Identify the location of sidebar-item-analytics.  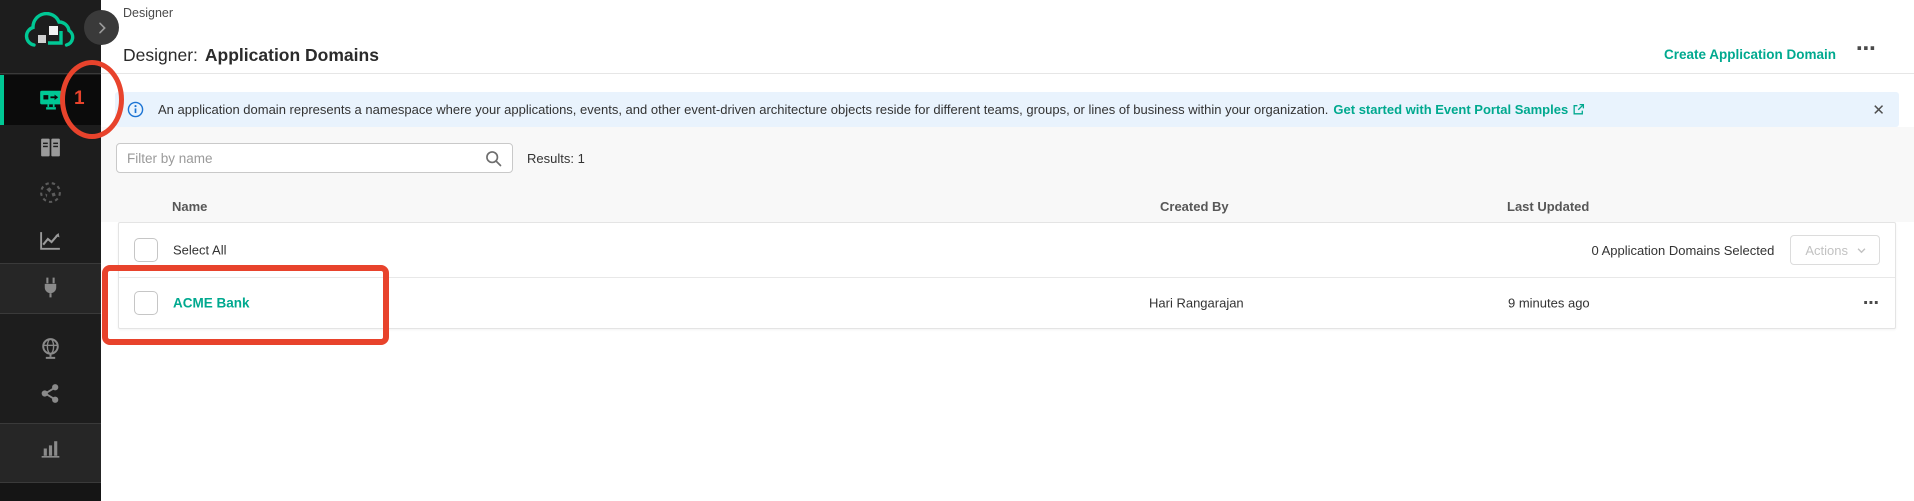
(50, 448).